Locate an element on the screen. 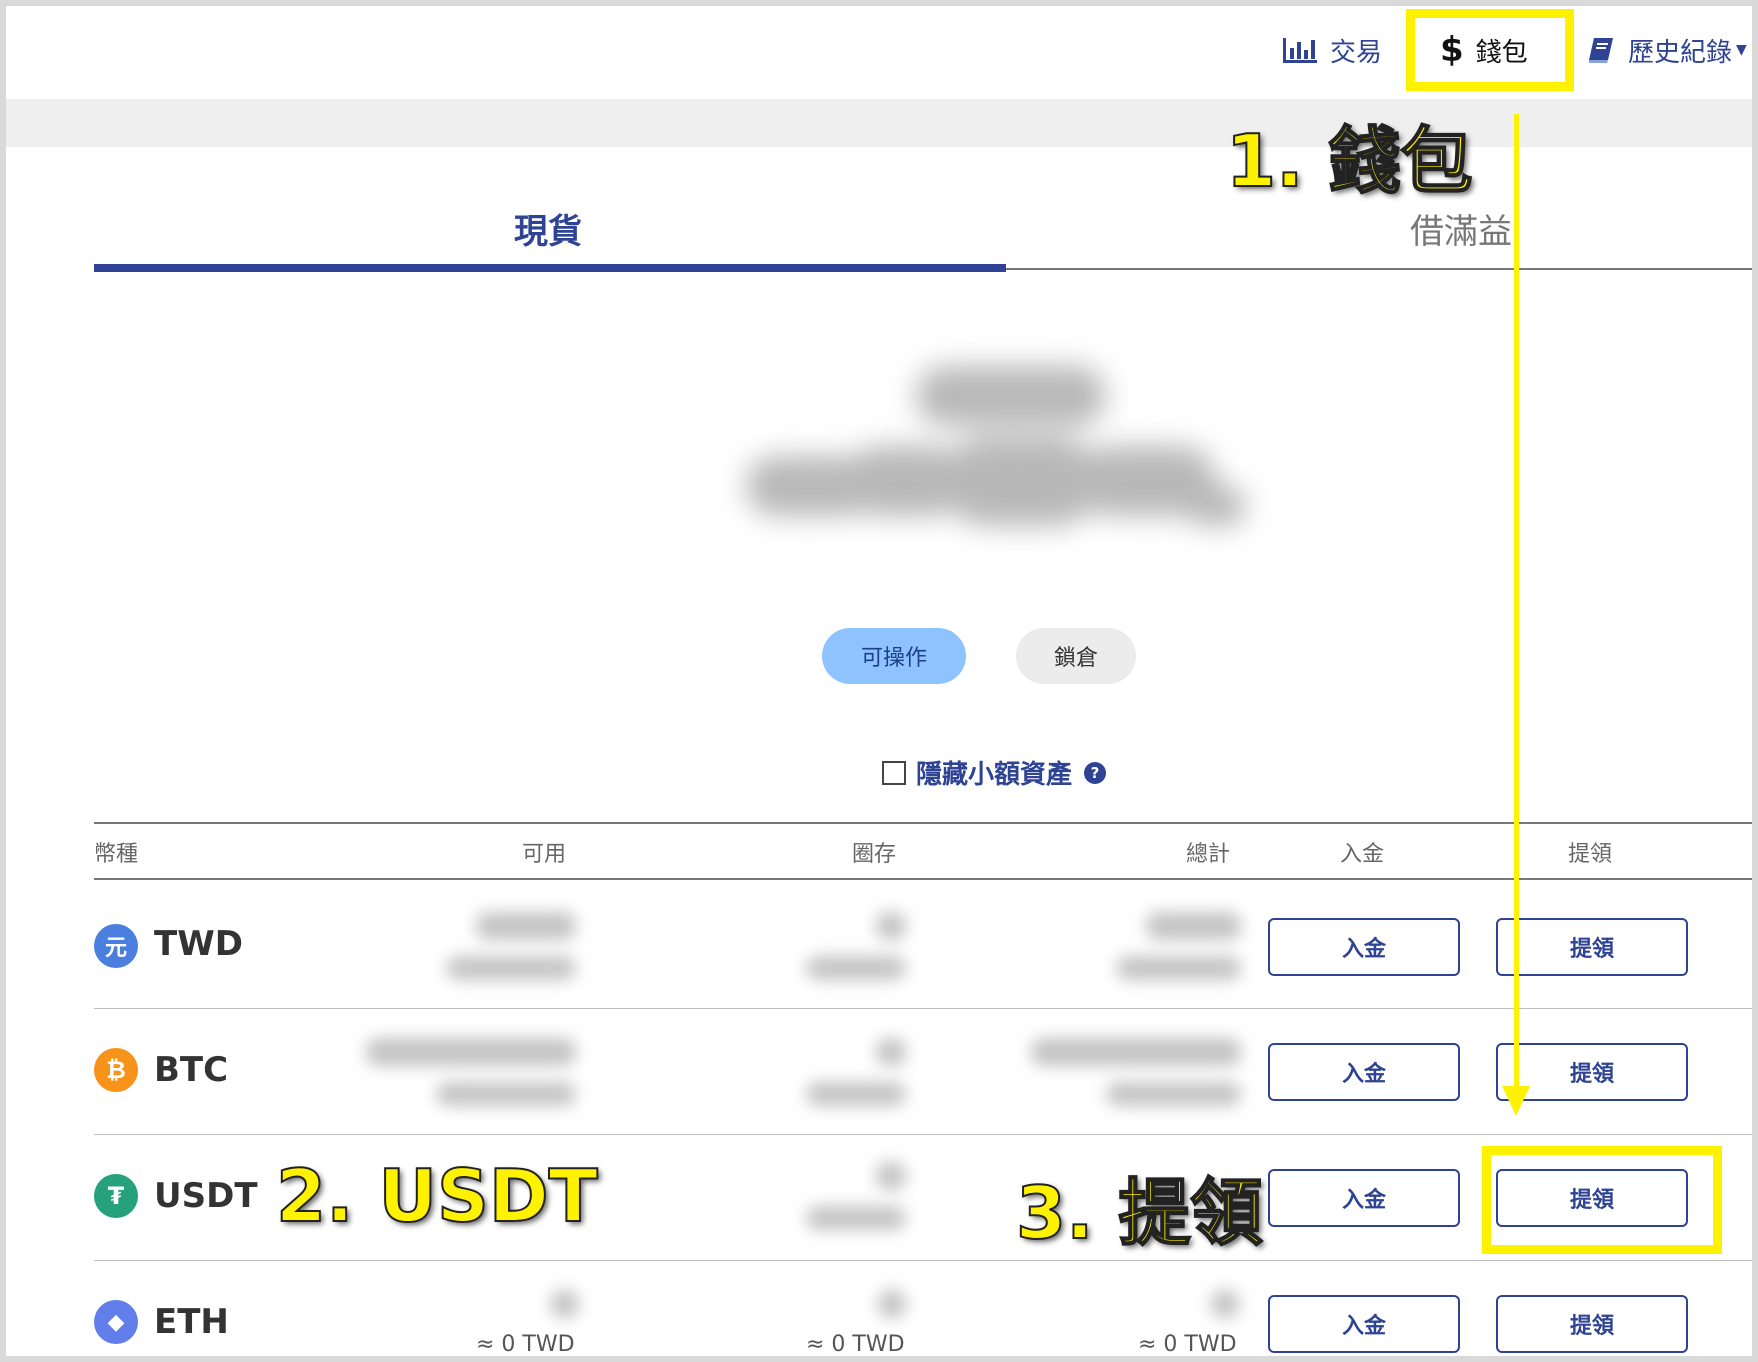 This screenshot has height=1362, width=1758. tab-active-indicator is located at coordinates (550, 268).